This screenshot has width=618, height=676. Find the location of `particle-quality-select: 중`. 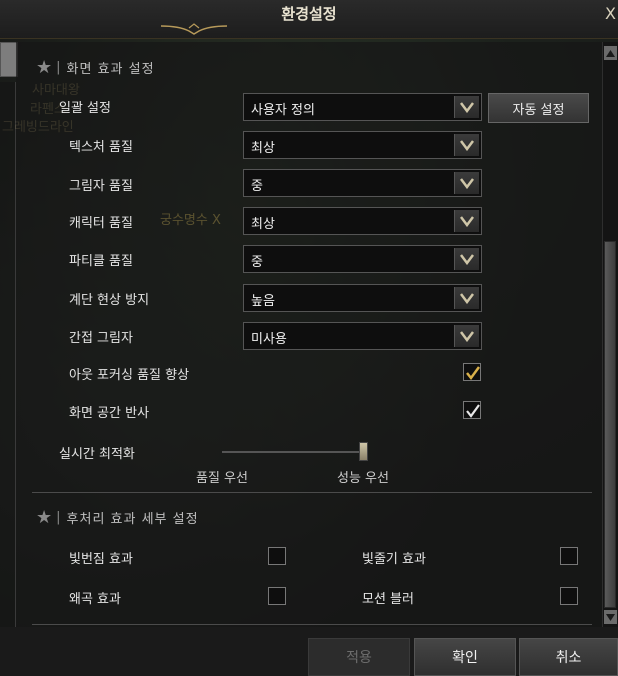

particle-quality-select: 중 is located at coordinates (362, 259).